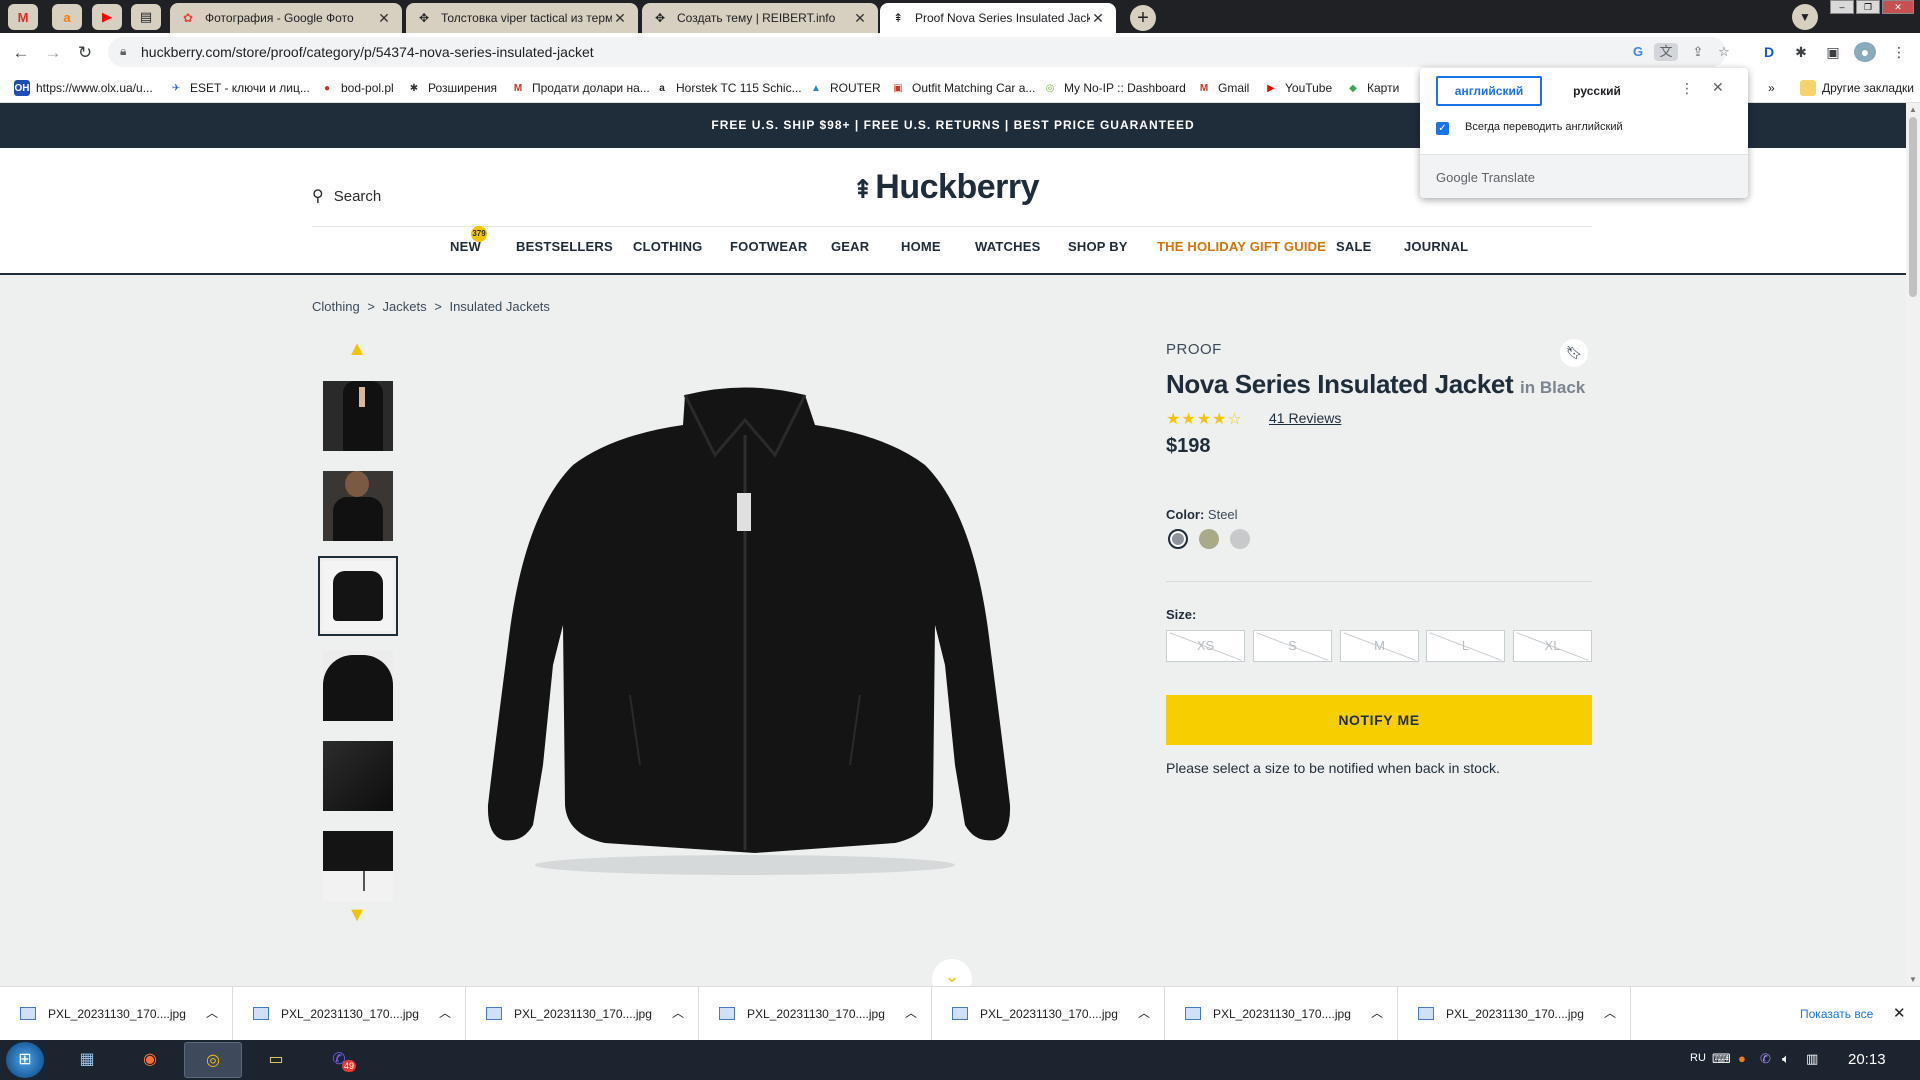 This screenshot has height=1080, width=1920. I want to click on pinned-tab-gmail: M, so click(23, 17).